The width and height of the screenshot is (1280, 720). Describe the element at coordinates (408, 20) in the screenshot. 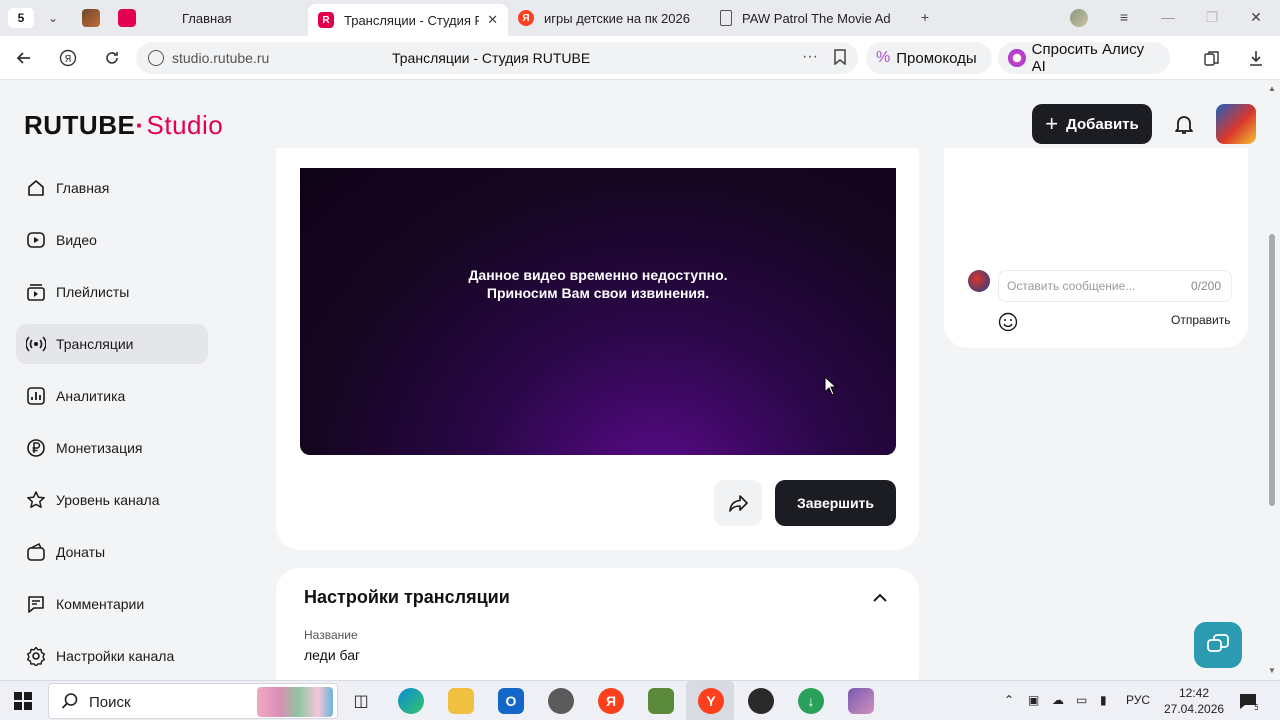

I see `tab-broadcasts: R Трансляции - Студия R ✕` at that location.